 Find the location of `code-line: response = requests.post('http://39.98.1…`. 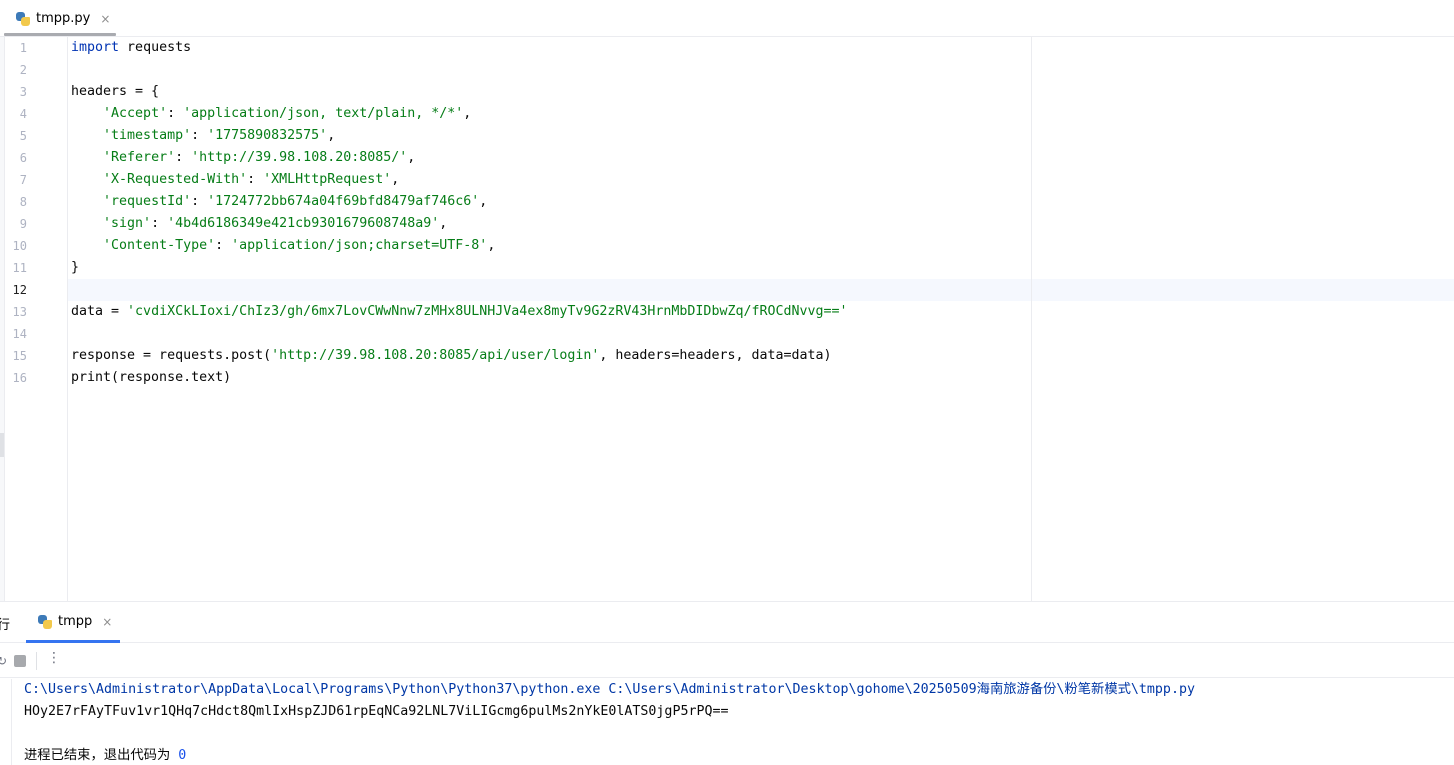

code-line: response = requests.post('http://39.98.1… is located at coordinates (451, 356).